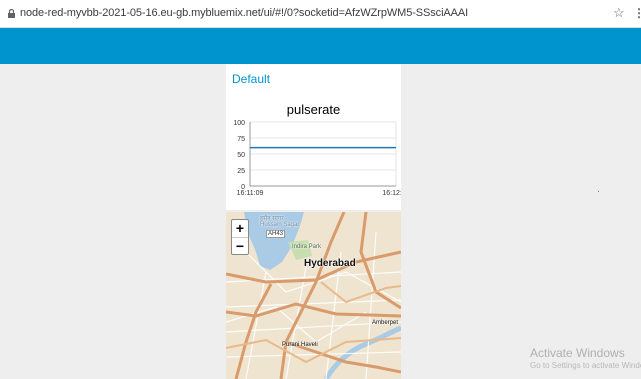  Describe the element at coordinates (250, 193) in the screenshot. I see `x-tick-label: 16:11:09` at that location.